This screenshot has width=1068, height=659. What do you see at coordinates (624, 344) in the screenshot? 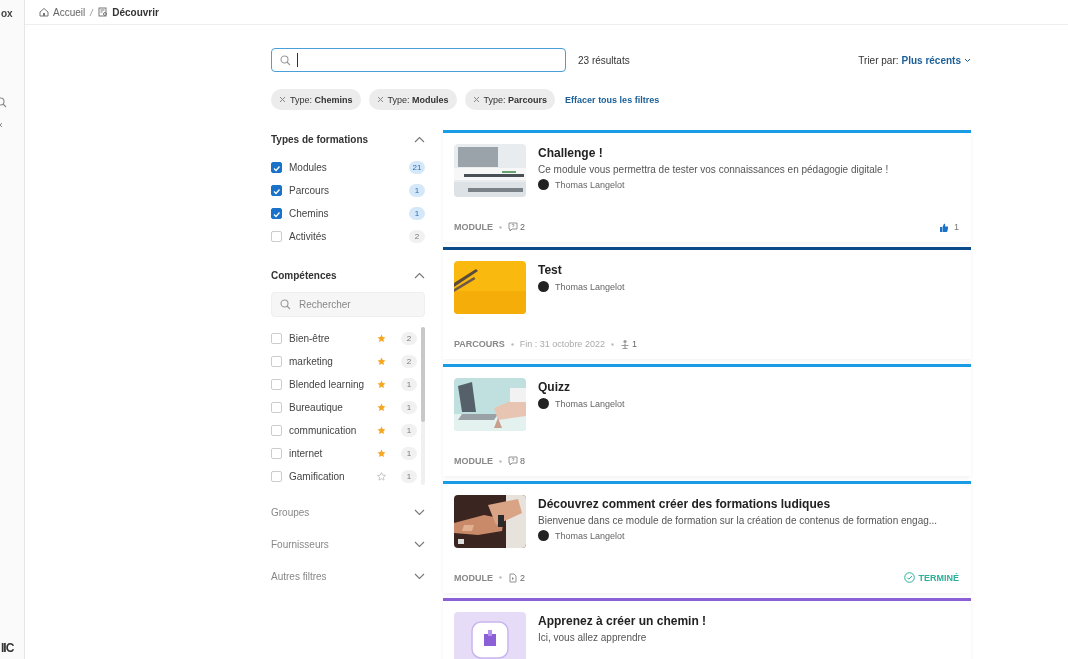
I see `person-icon` at bounding box center [624, 344].